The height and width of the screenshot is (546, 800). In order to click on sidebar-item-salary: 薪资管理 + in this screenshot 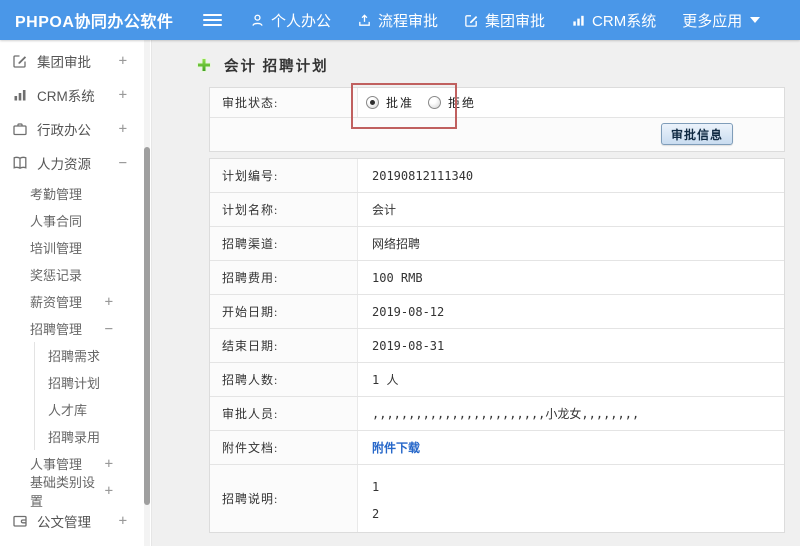, I will do `click(75, 301)`.